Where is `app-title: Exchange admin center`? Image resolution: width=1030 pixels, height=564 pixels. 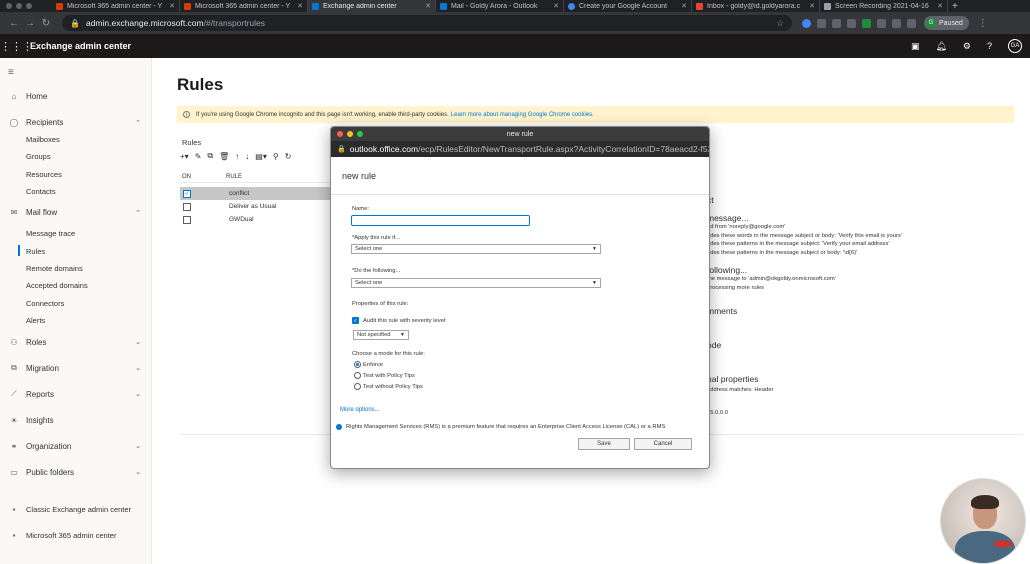 app-title: Exchange admin center is located at coordinates (80, 46).